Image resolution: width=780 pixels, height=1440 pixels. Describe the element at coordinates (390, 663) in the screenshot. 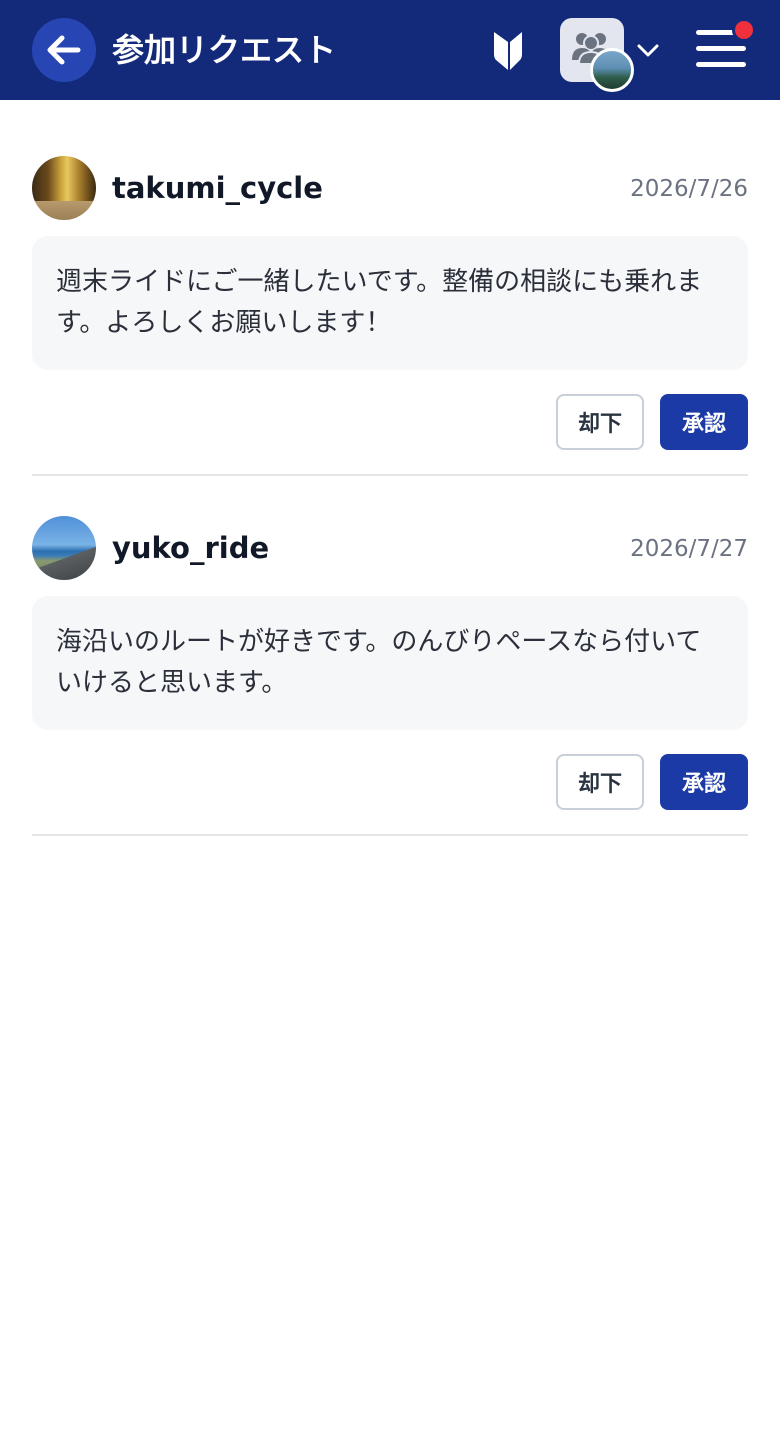

I see `request-message: 海沿いのルートが好きです。のんびりペースなら付いていけると思います。` at that location.